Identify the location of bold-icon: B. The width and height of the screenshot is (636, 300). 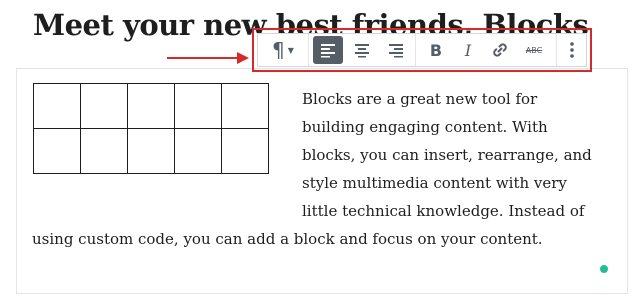
(436, 50).